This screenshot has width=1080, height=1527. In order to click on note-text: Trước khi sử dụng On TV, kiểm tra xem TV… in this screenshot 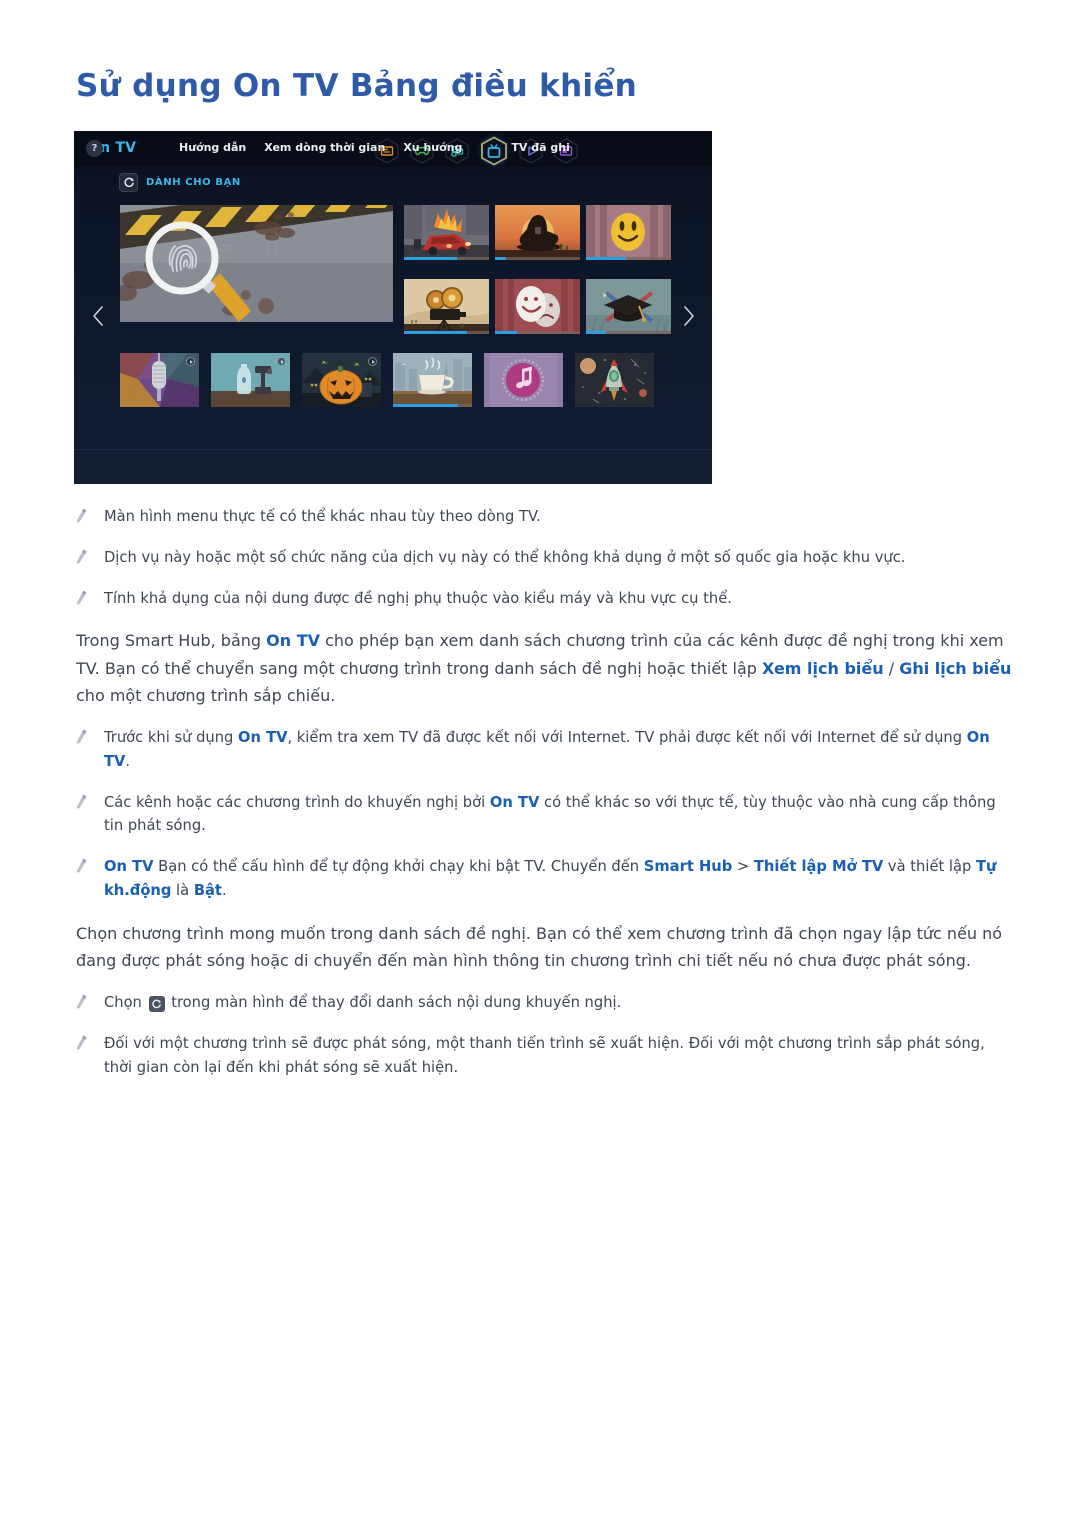, I will do `click(558, 750)`.